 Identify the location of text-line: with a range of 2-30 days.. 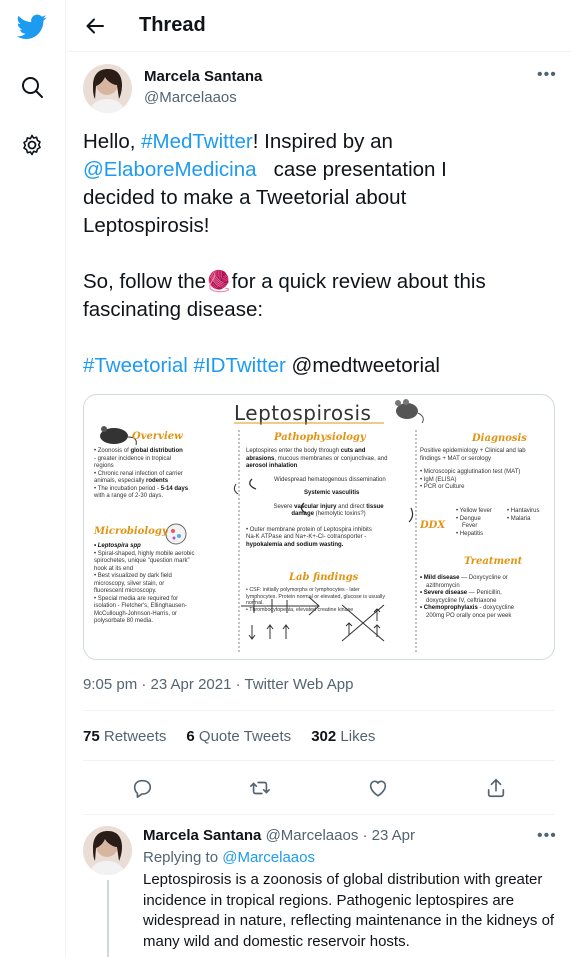
(129, 496).